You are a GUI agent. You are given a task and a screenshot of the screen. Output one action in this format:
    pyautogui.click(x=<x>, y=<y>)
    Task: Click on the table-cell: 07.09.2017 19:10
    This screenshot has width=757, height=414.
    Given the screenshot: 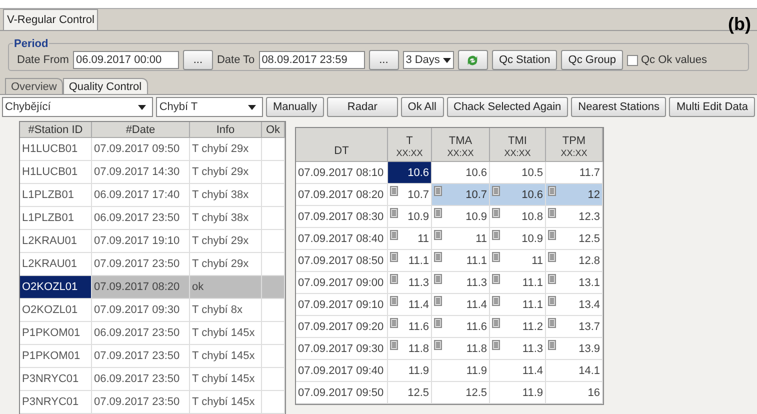 What is the action you would take?
    pyautogui.click(x=141, y=241)
    